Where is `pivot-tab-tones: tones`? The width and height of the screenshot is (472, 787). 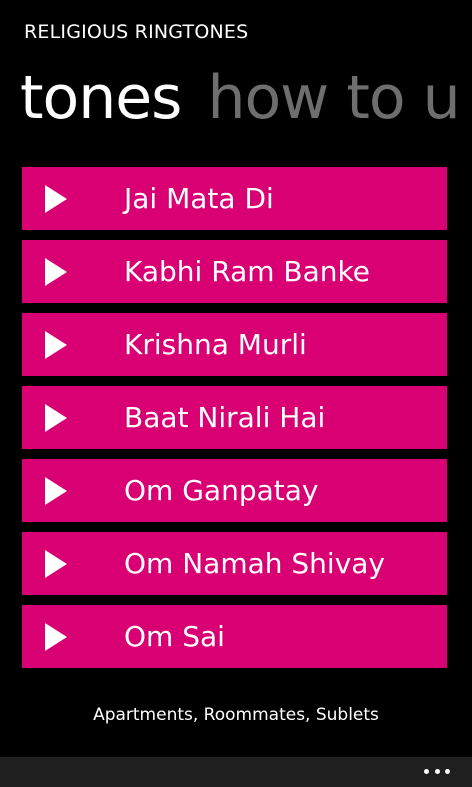
pivot-tab-tones: tones is located at coordinates (101, 98).